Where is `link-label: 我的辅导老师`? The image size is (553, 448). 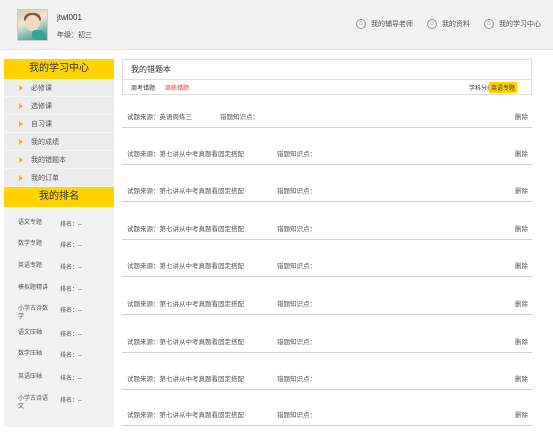 link-label: 我的辅导老师 is located at coordinates (392, 24).